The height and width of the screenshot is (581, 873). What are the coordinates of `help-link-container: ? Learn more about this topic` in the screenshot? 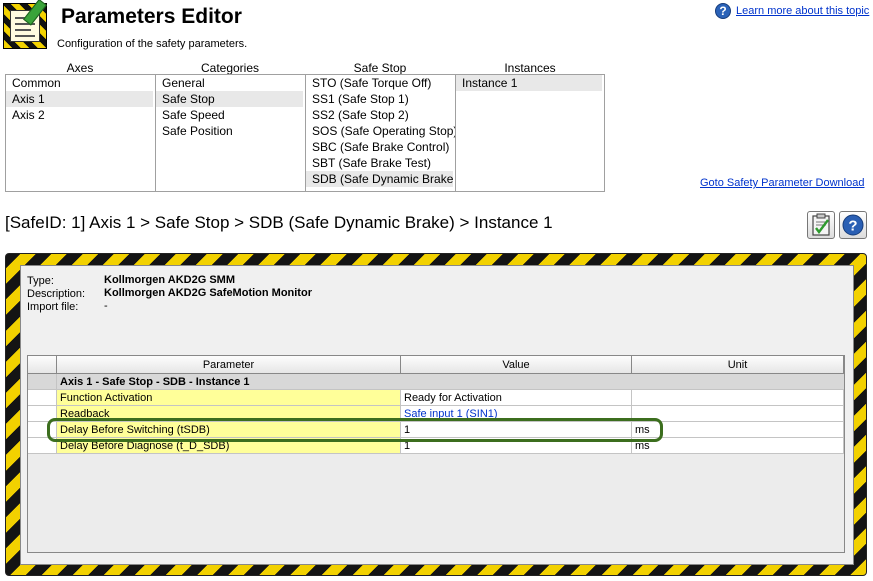 It's located at (792, 11).